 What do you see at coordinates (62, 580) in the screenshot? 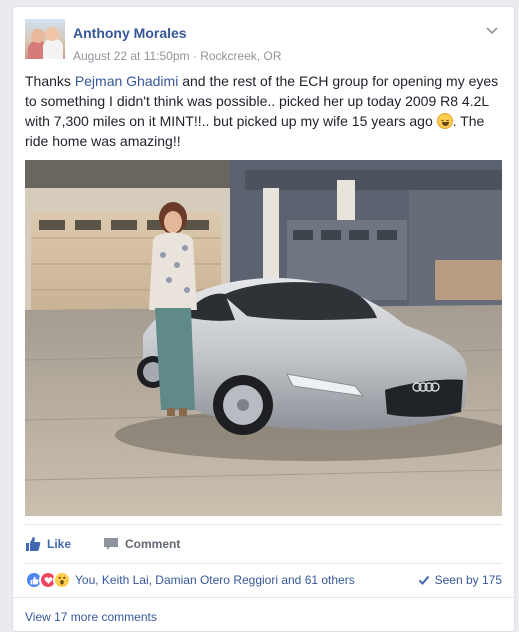
I see `wow-reaction-icon` at bounding box center [62, 580].